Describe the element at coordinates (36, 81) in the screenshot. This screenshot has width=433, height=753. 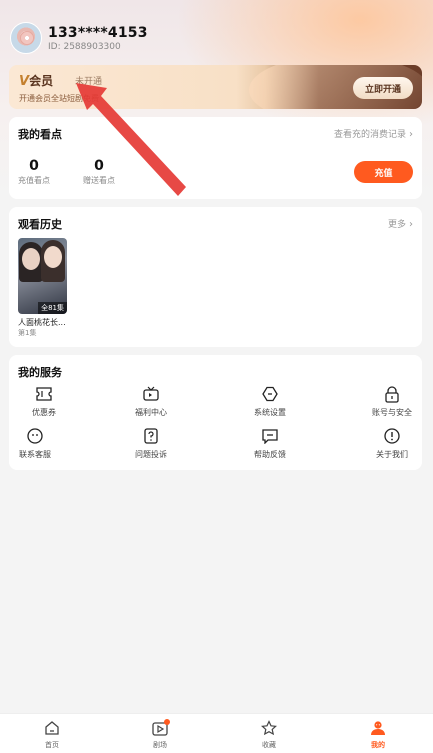
I see `vip-logo: V会员` at that location.